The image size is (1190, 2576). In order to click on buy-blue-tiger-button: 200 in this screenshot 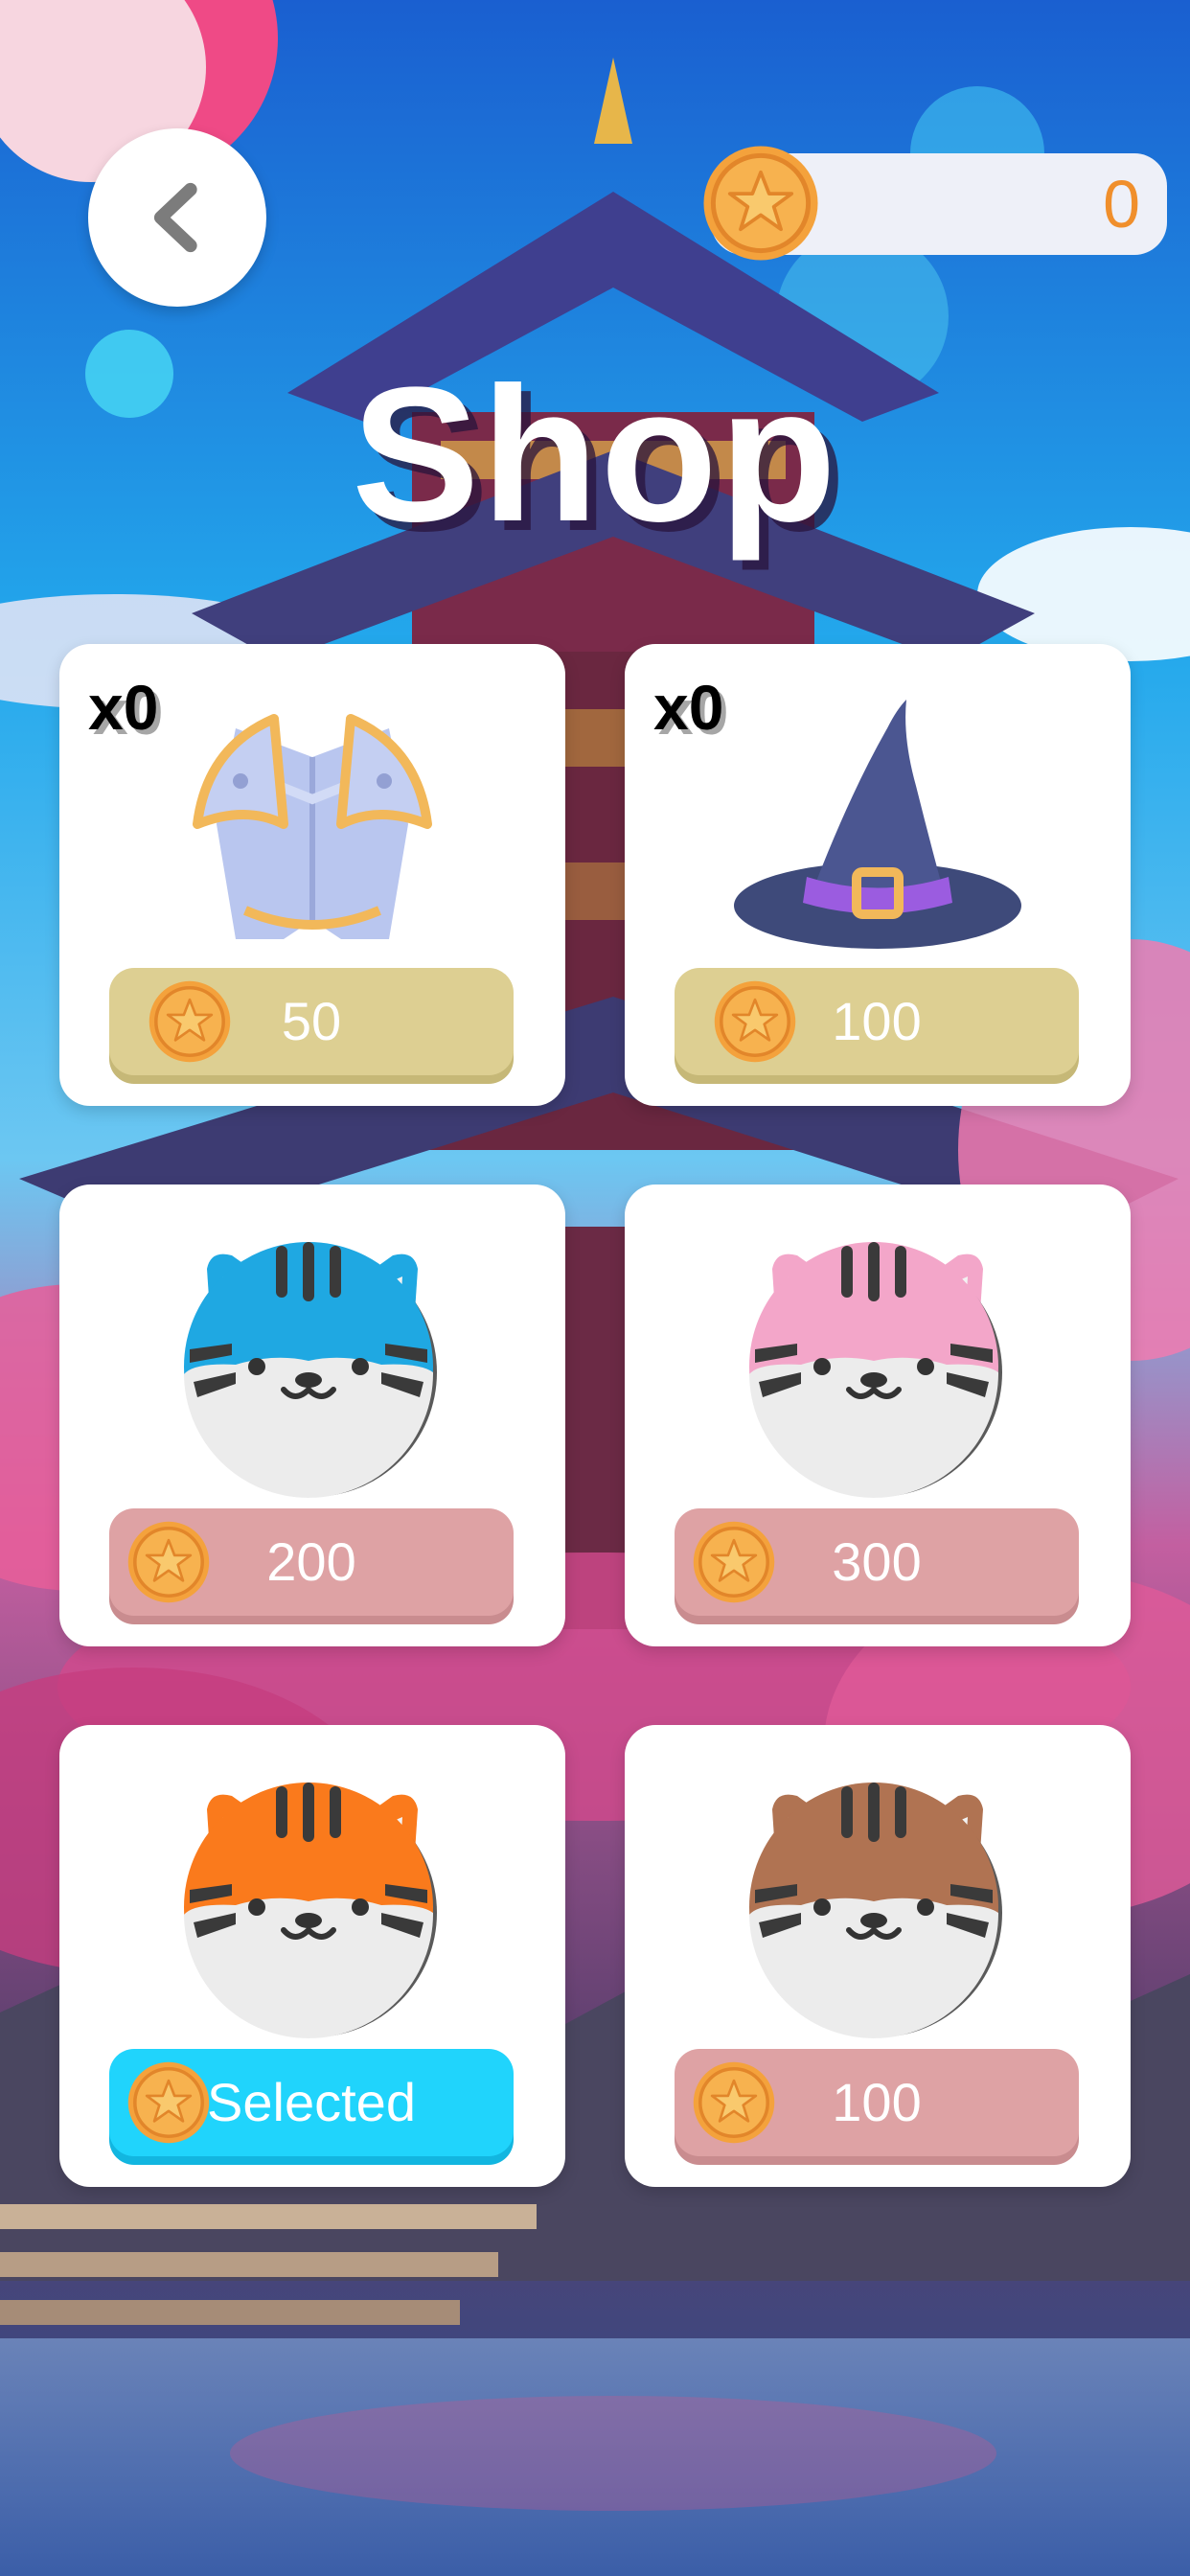, I will do `click(311, 1562)`.